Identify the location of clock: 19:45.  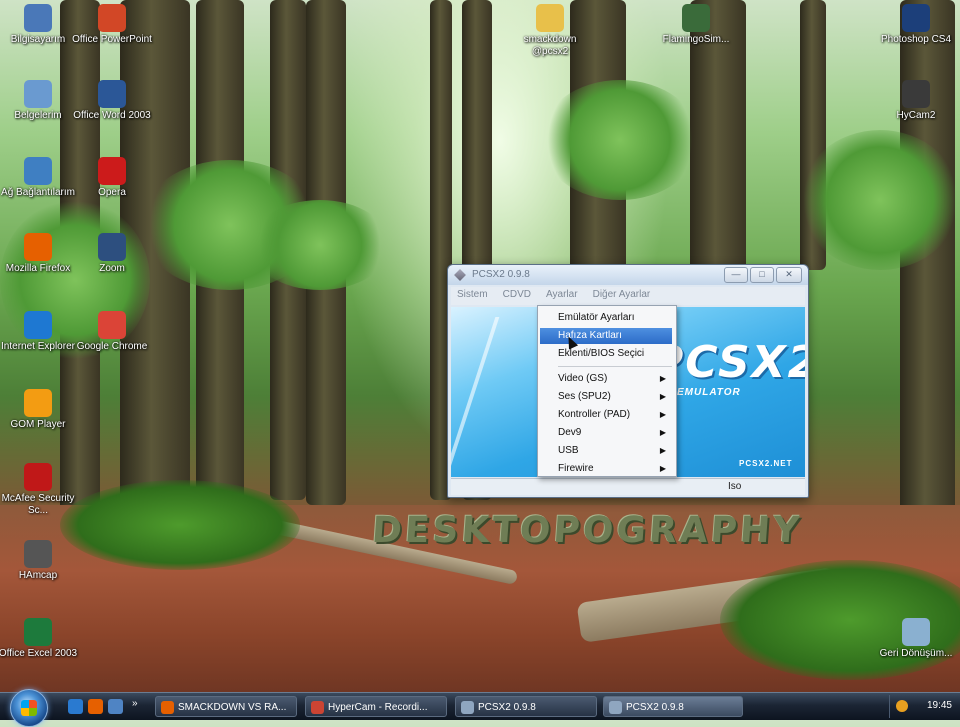
(939, 705).